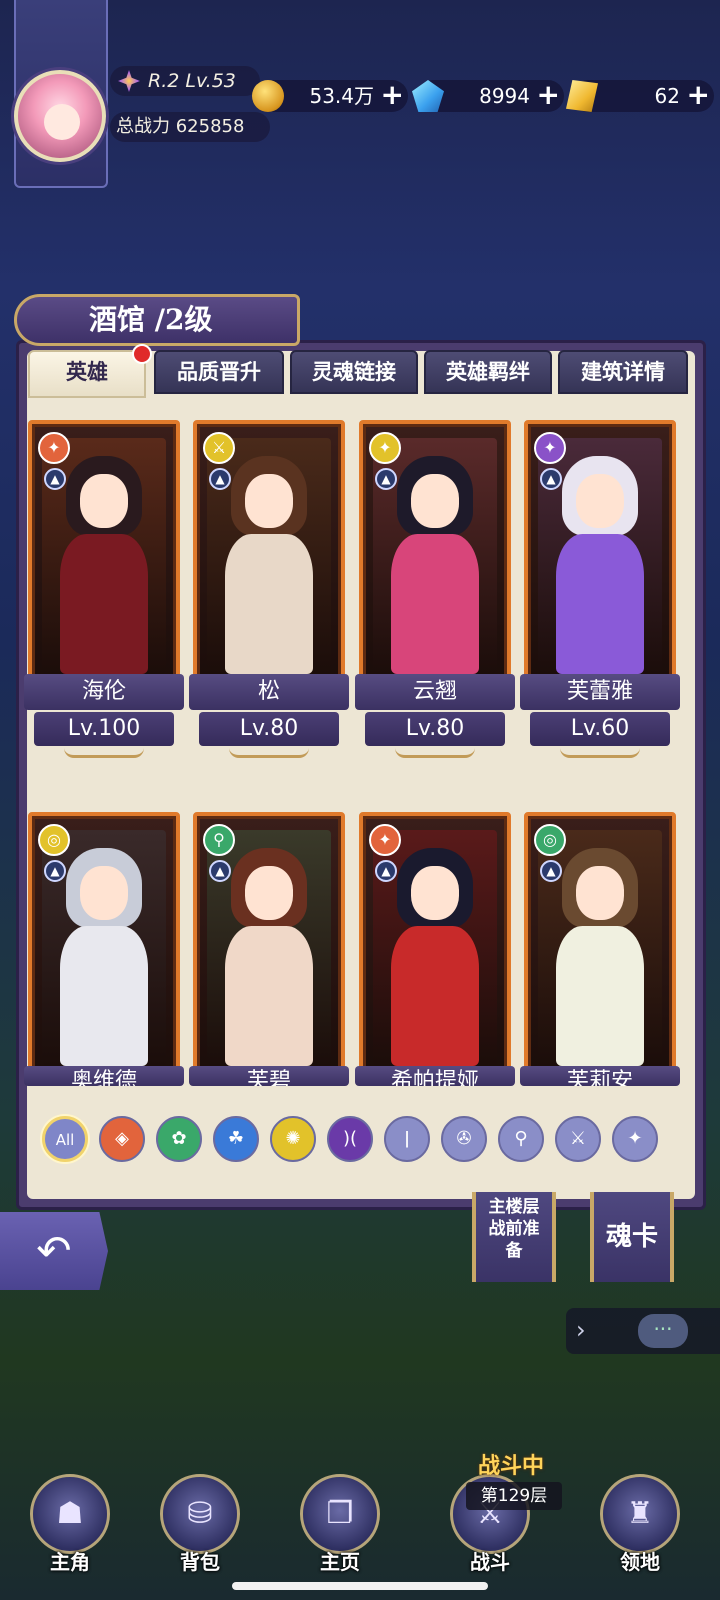  What do you see at coordinates (65, 1139) in the screenshot?
I see `filter-all-button: All` at bounding box center [65, 1139].